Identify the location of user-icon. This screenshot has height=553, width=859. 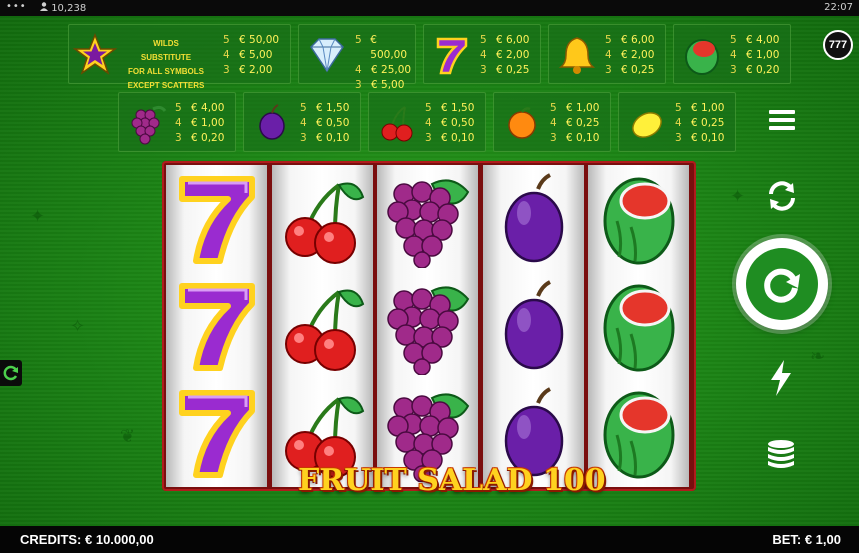
(44, 6).